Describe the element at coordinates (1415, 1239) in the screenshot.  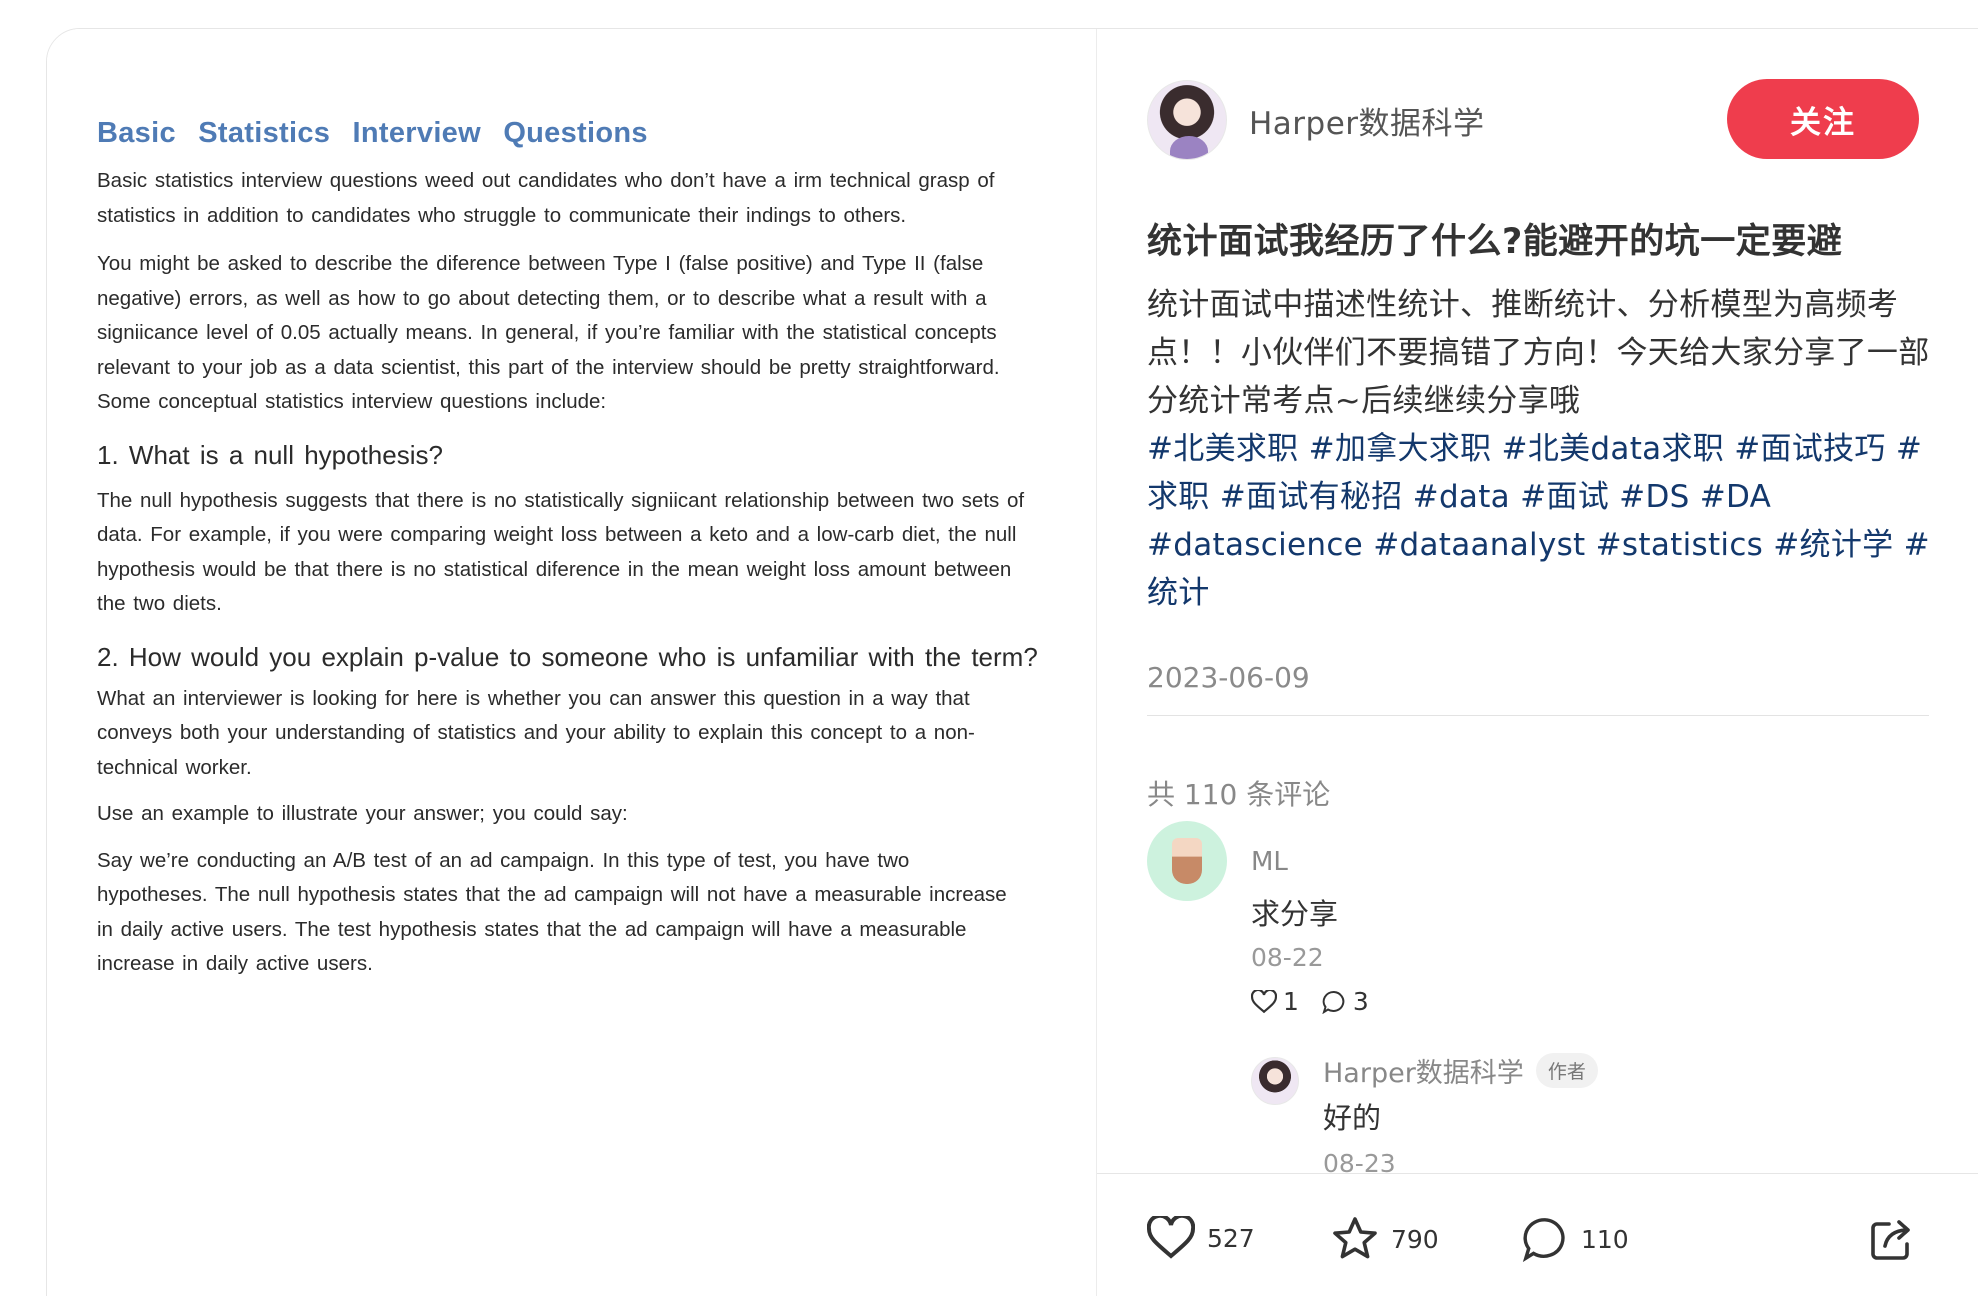
I see `collect-count: 790` at that location.